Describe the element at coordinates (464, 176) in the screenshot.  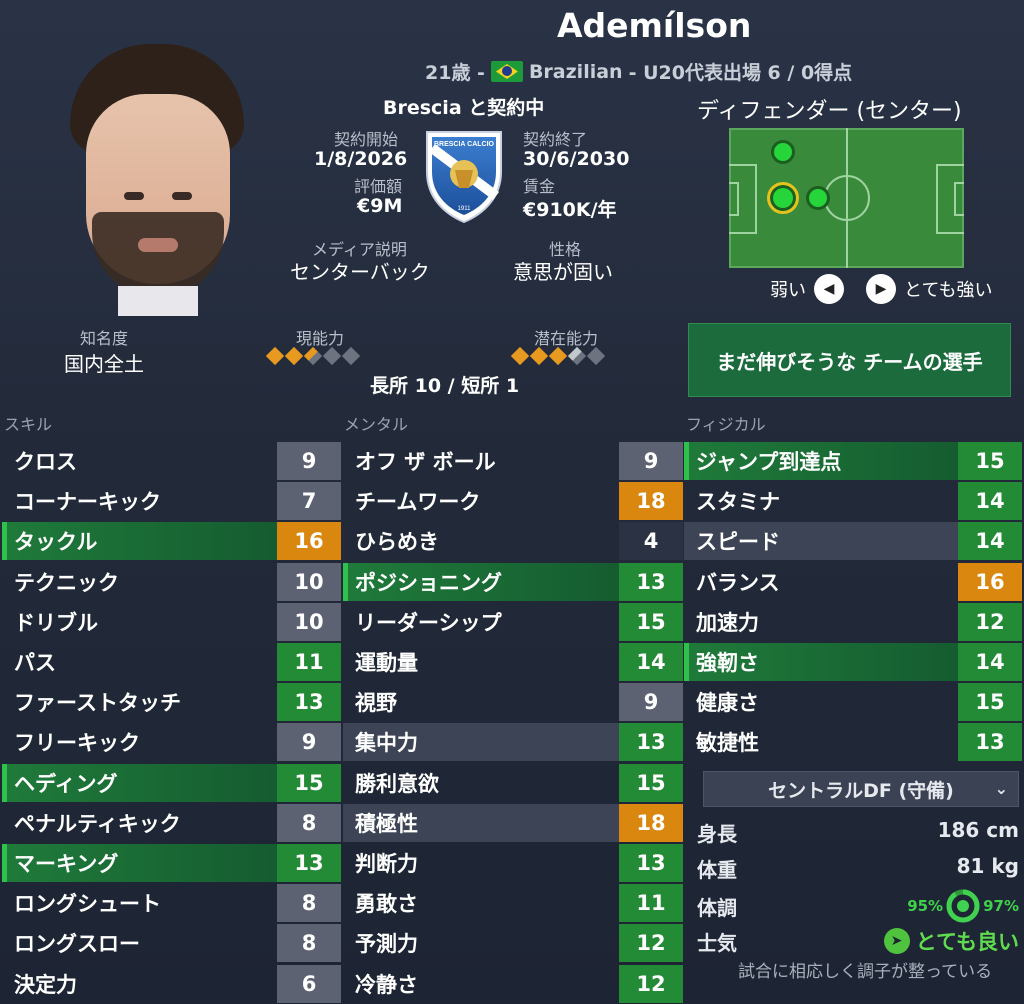
I see `club-crest-icon: BRESCIA CALCIO 1911` at that location.